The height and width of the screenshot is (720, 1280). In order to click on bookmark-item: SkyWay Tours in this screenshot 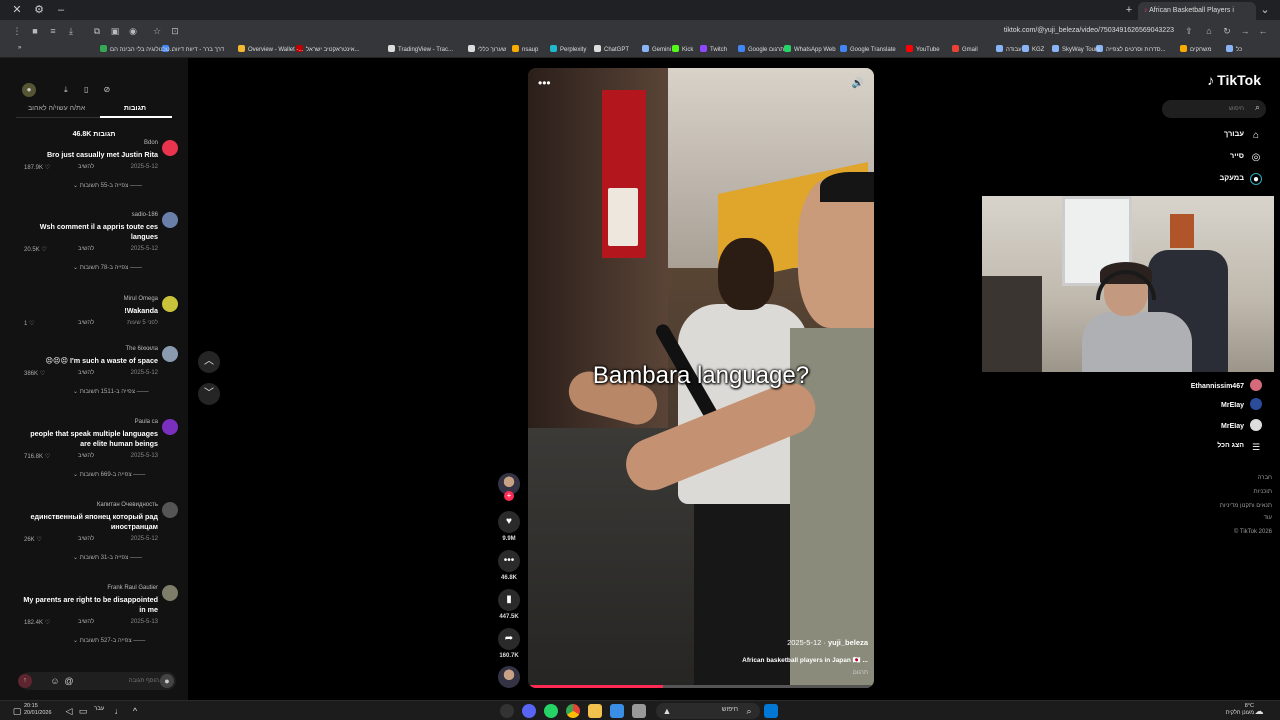, I will do `click(1076, 49)`.